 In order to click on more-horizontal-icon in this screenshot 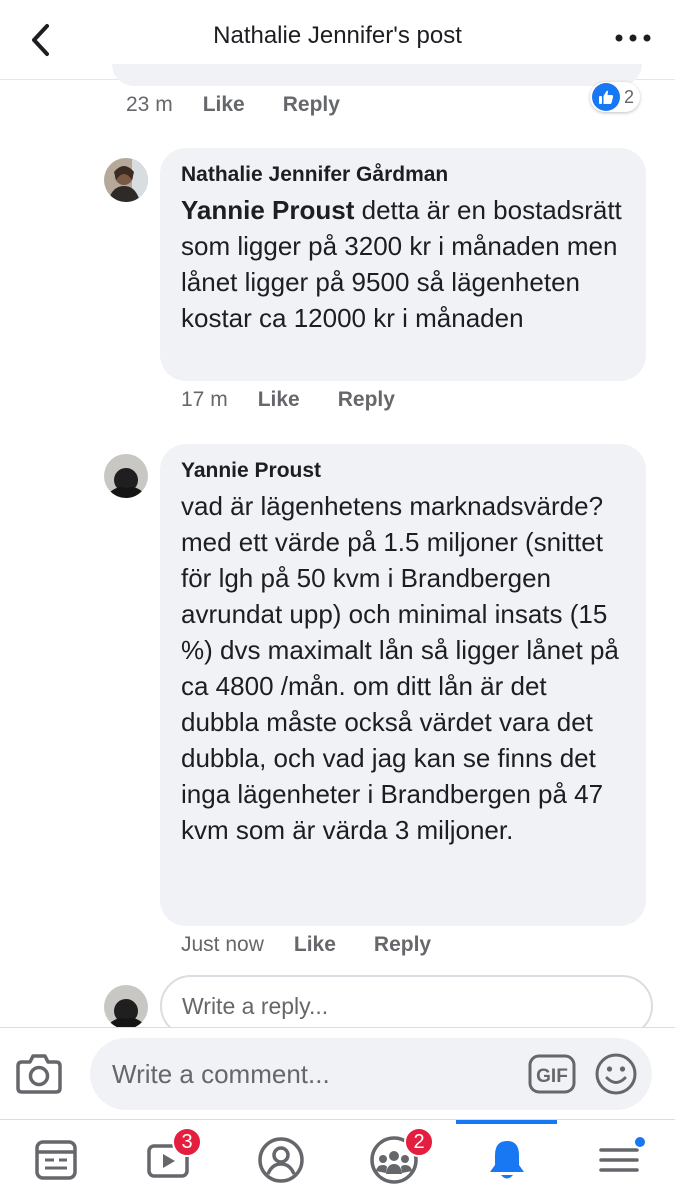, I will do `click(633, 38)`.